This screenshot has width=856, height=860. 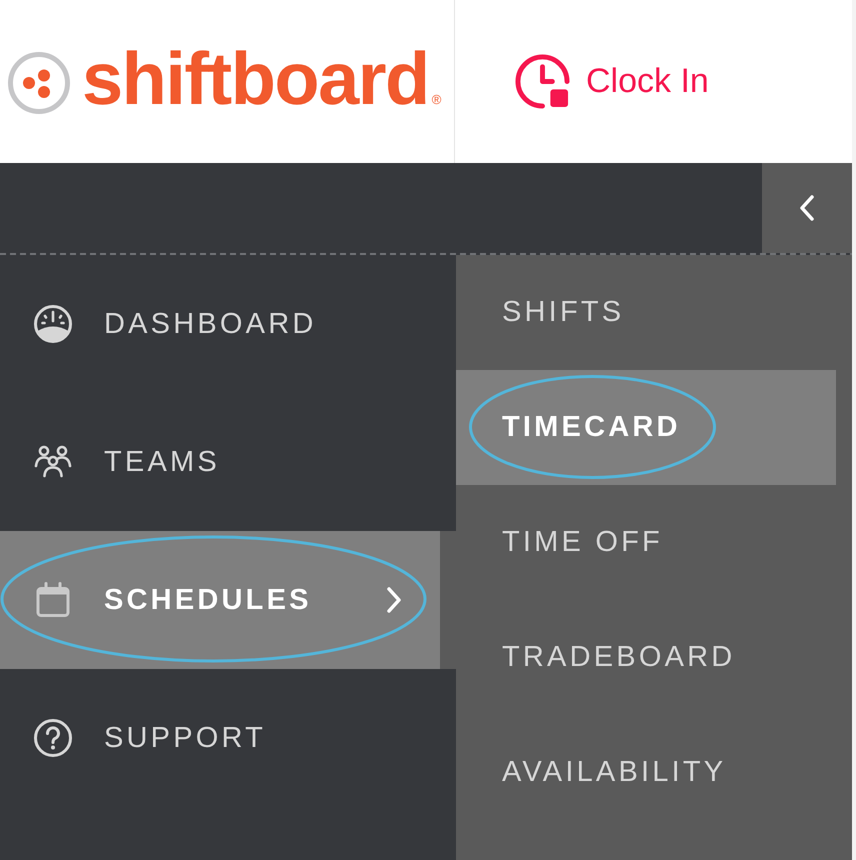 What do you see at coordinates (262, 79) in the screenshot?
I see `logo-wordmark: shiftboard®` at bounding box center [262, 79].